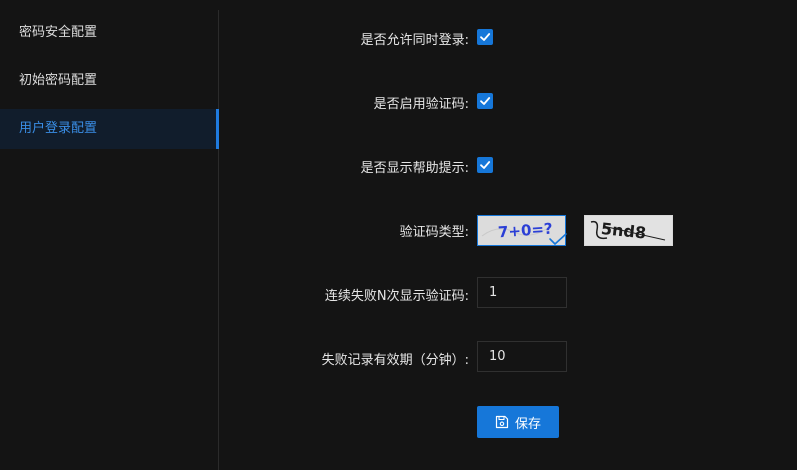 Image resolution: width=797 pixels, height=470 pixels. I want to click on failures-before-captcha-input, so click(522, 292).